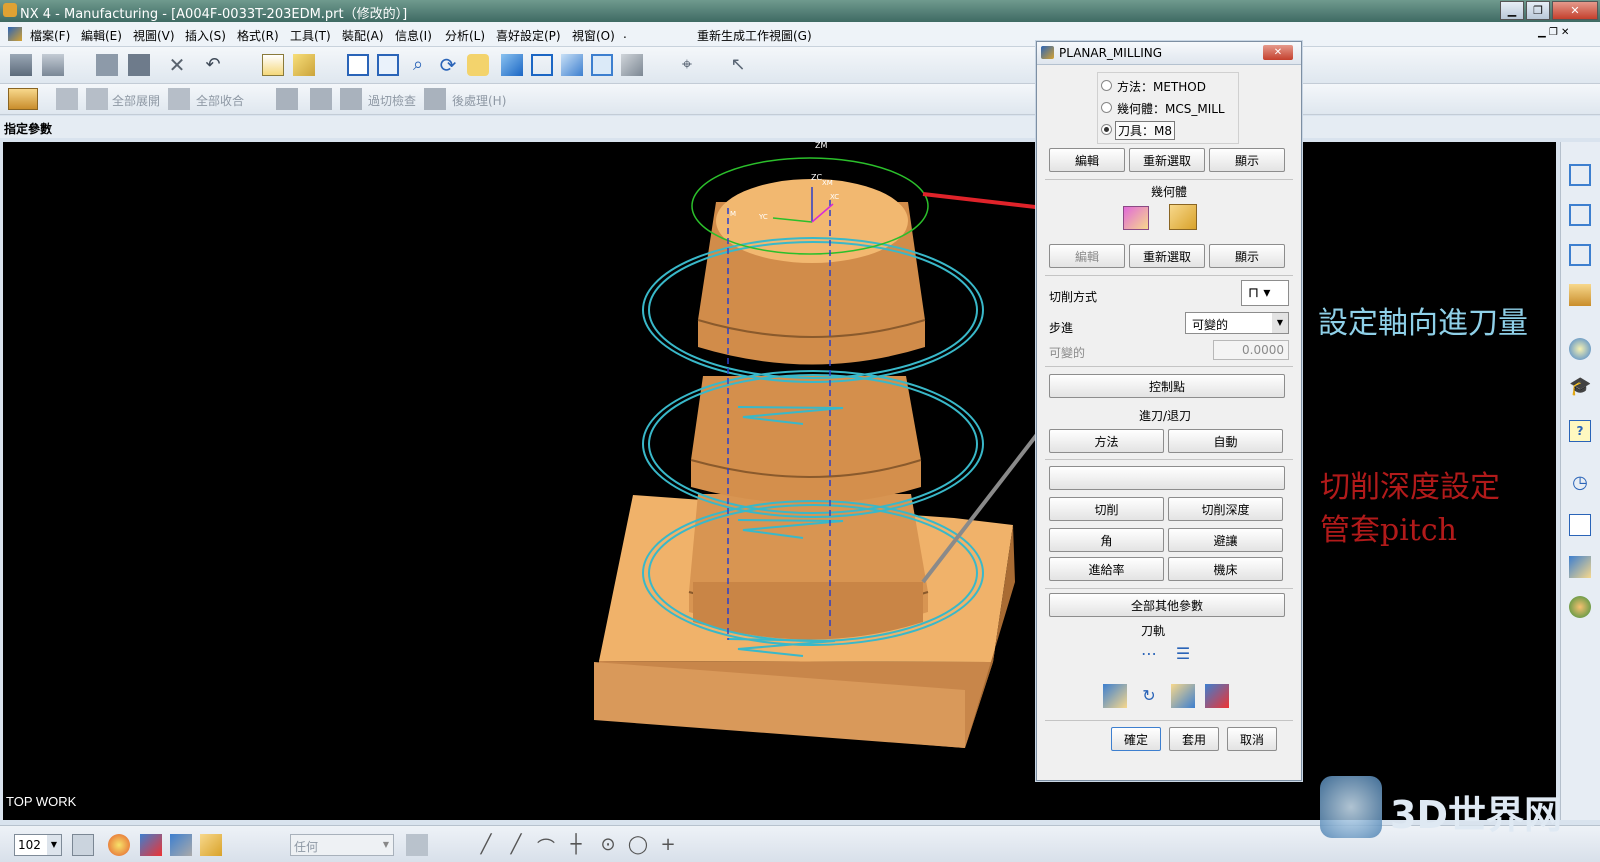 The height and width of the screenshot is (862, 1600). Describe the element at coordinates (1167, 605) in the screenshot. I see `all-other-params-button: 全部其他參數` at that location.